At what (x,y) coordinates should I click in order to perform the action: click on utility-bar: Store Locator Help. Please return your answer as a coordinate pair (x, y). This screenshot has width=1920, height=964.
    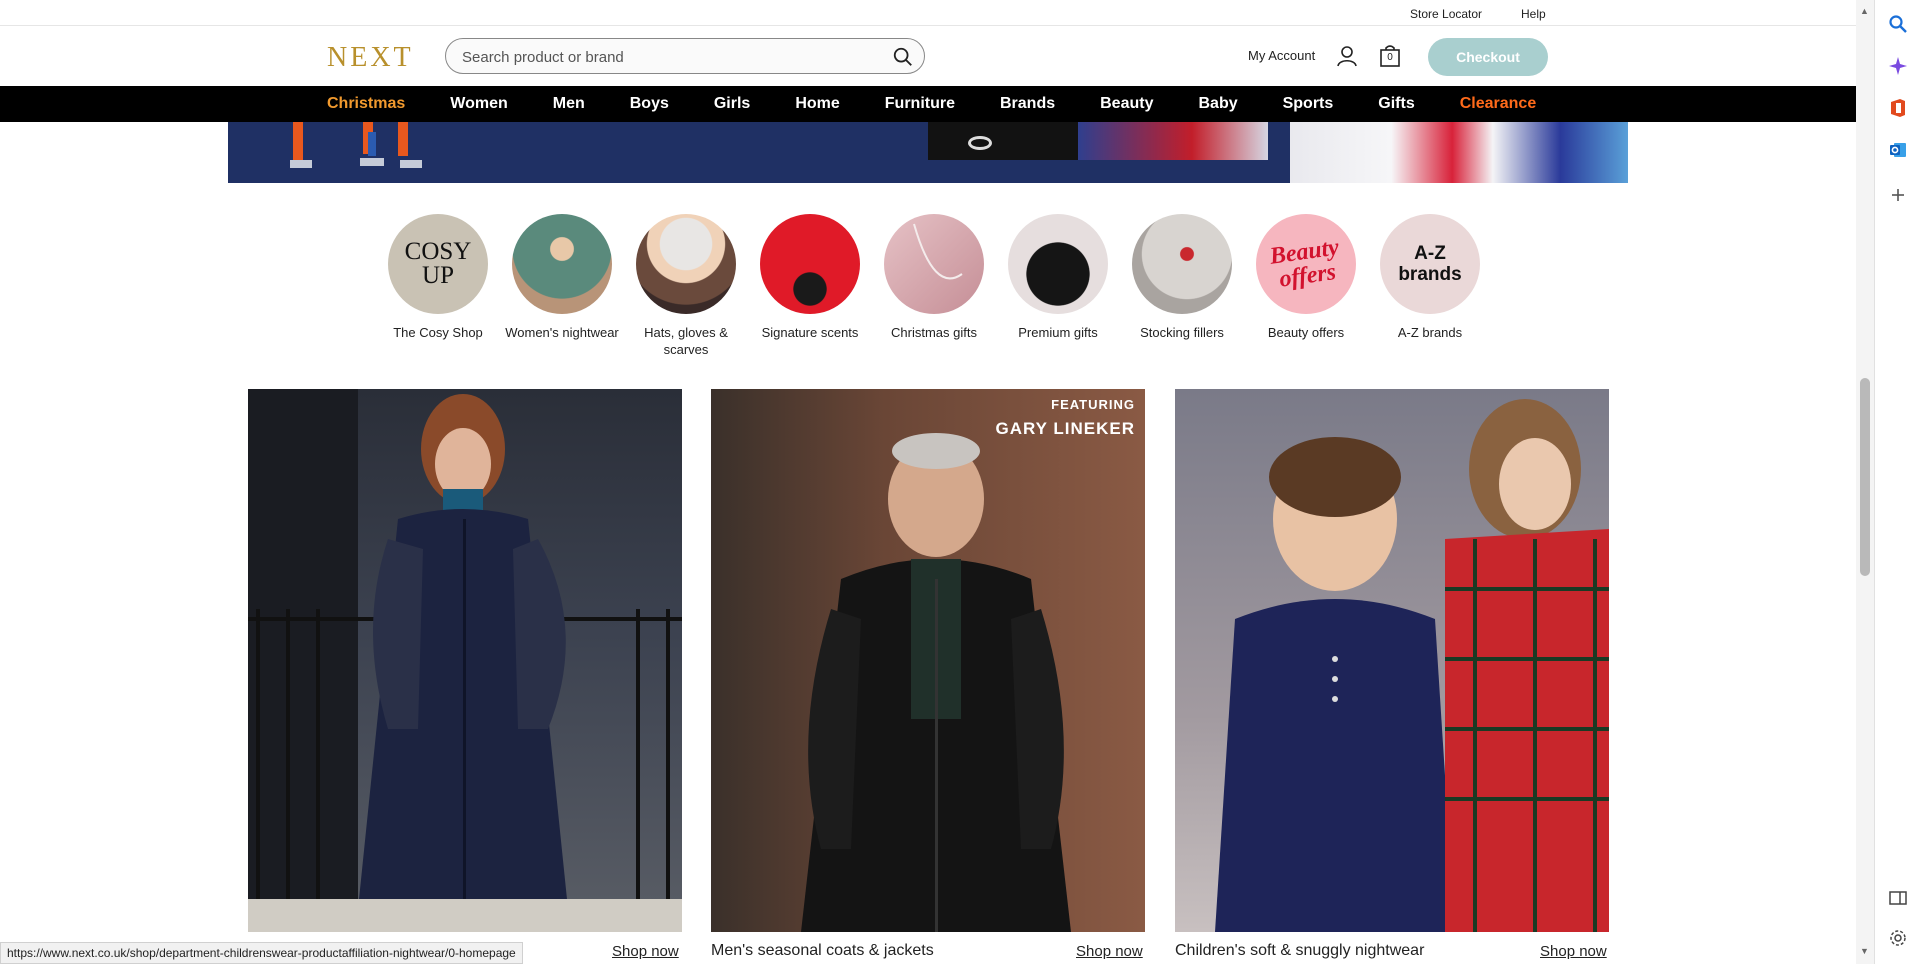
    Looking at the image, I should click on (937, 13).